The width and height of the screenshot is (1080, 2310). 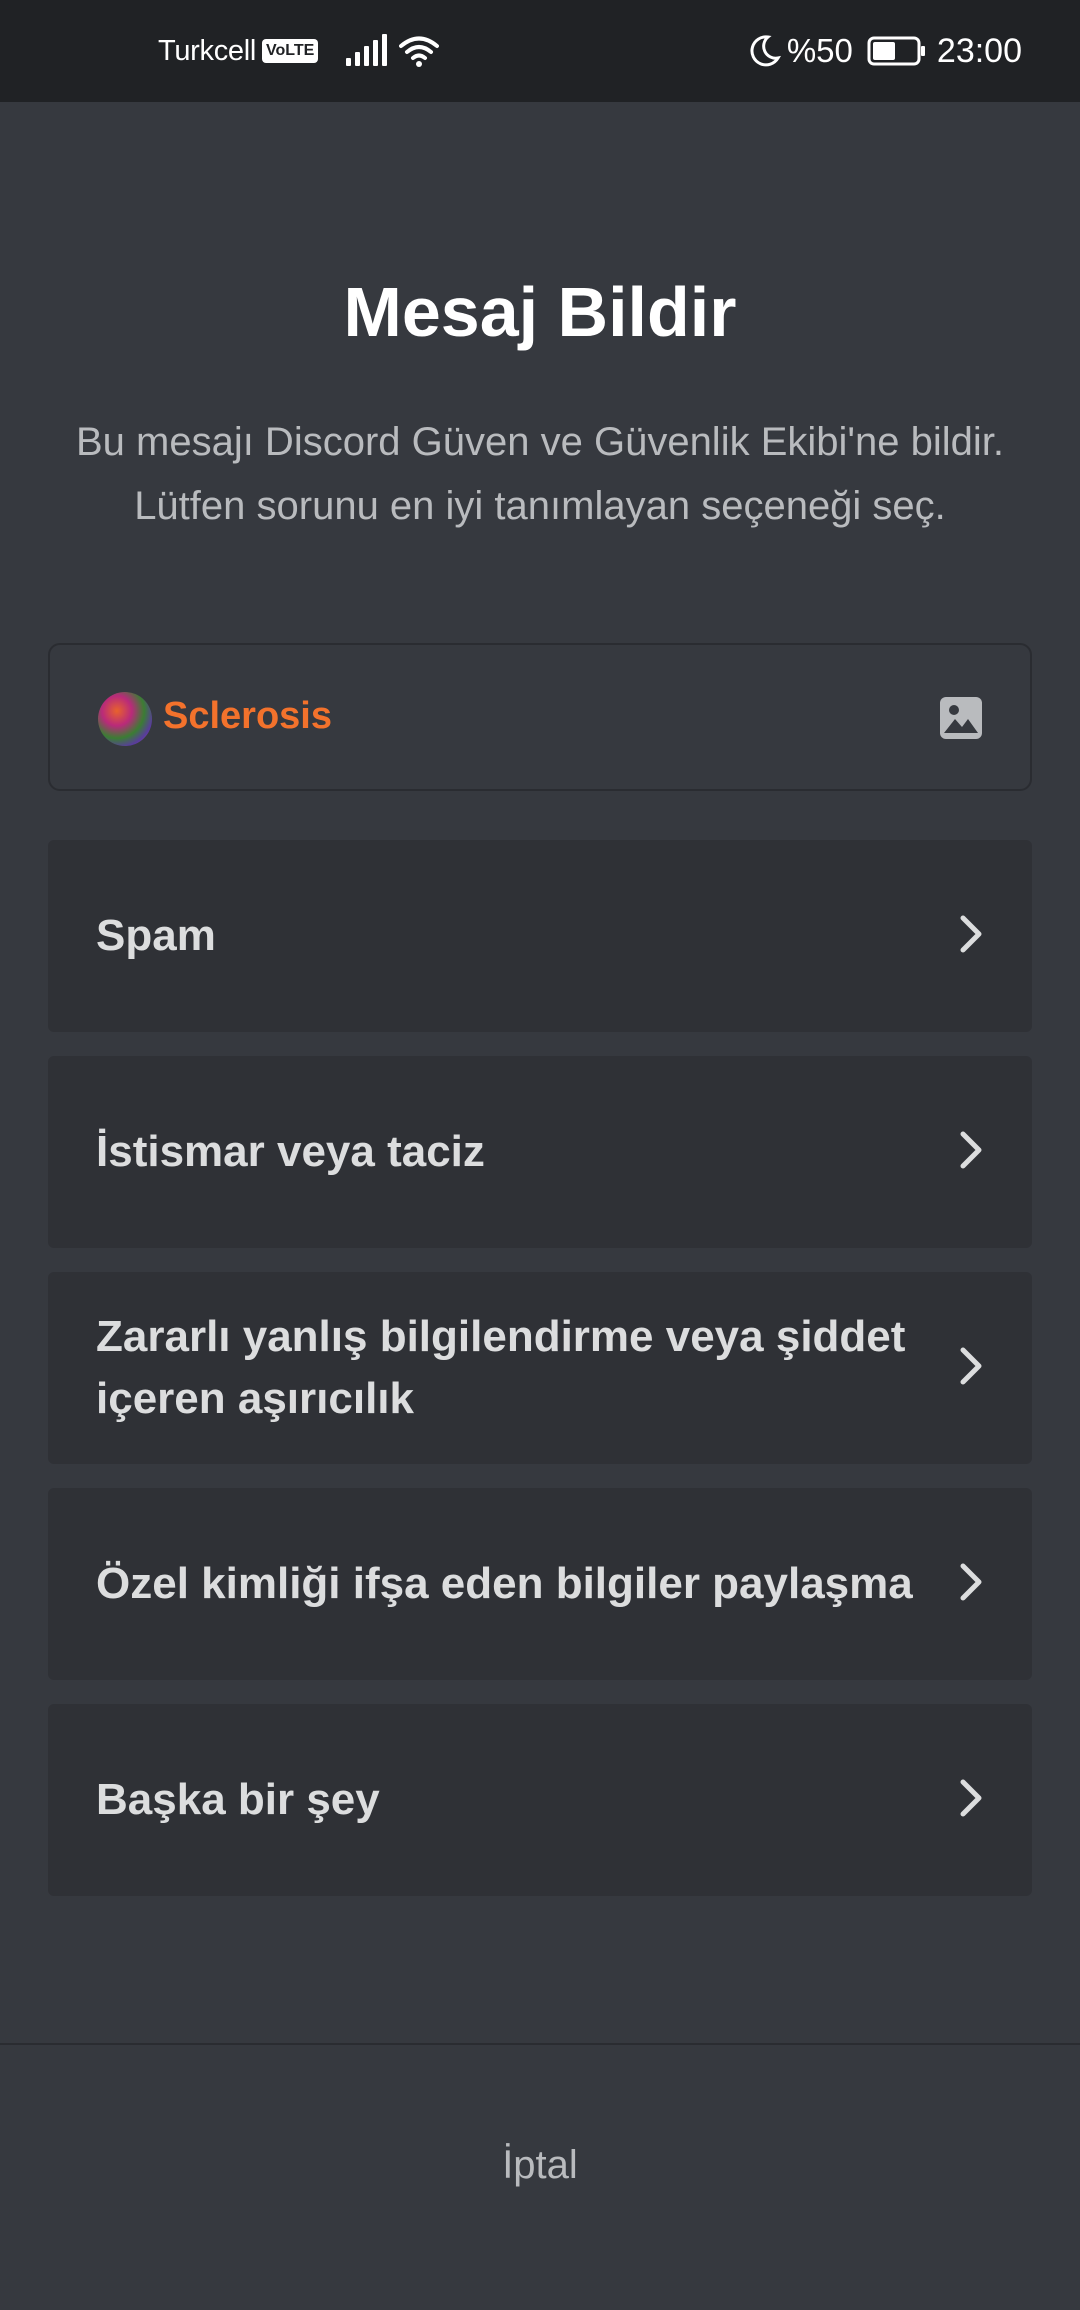 I want to click on message-preview: Sclerosis, so click(x=540, y=717).